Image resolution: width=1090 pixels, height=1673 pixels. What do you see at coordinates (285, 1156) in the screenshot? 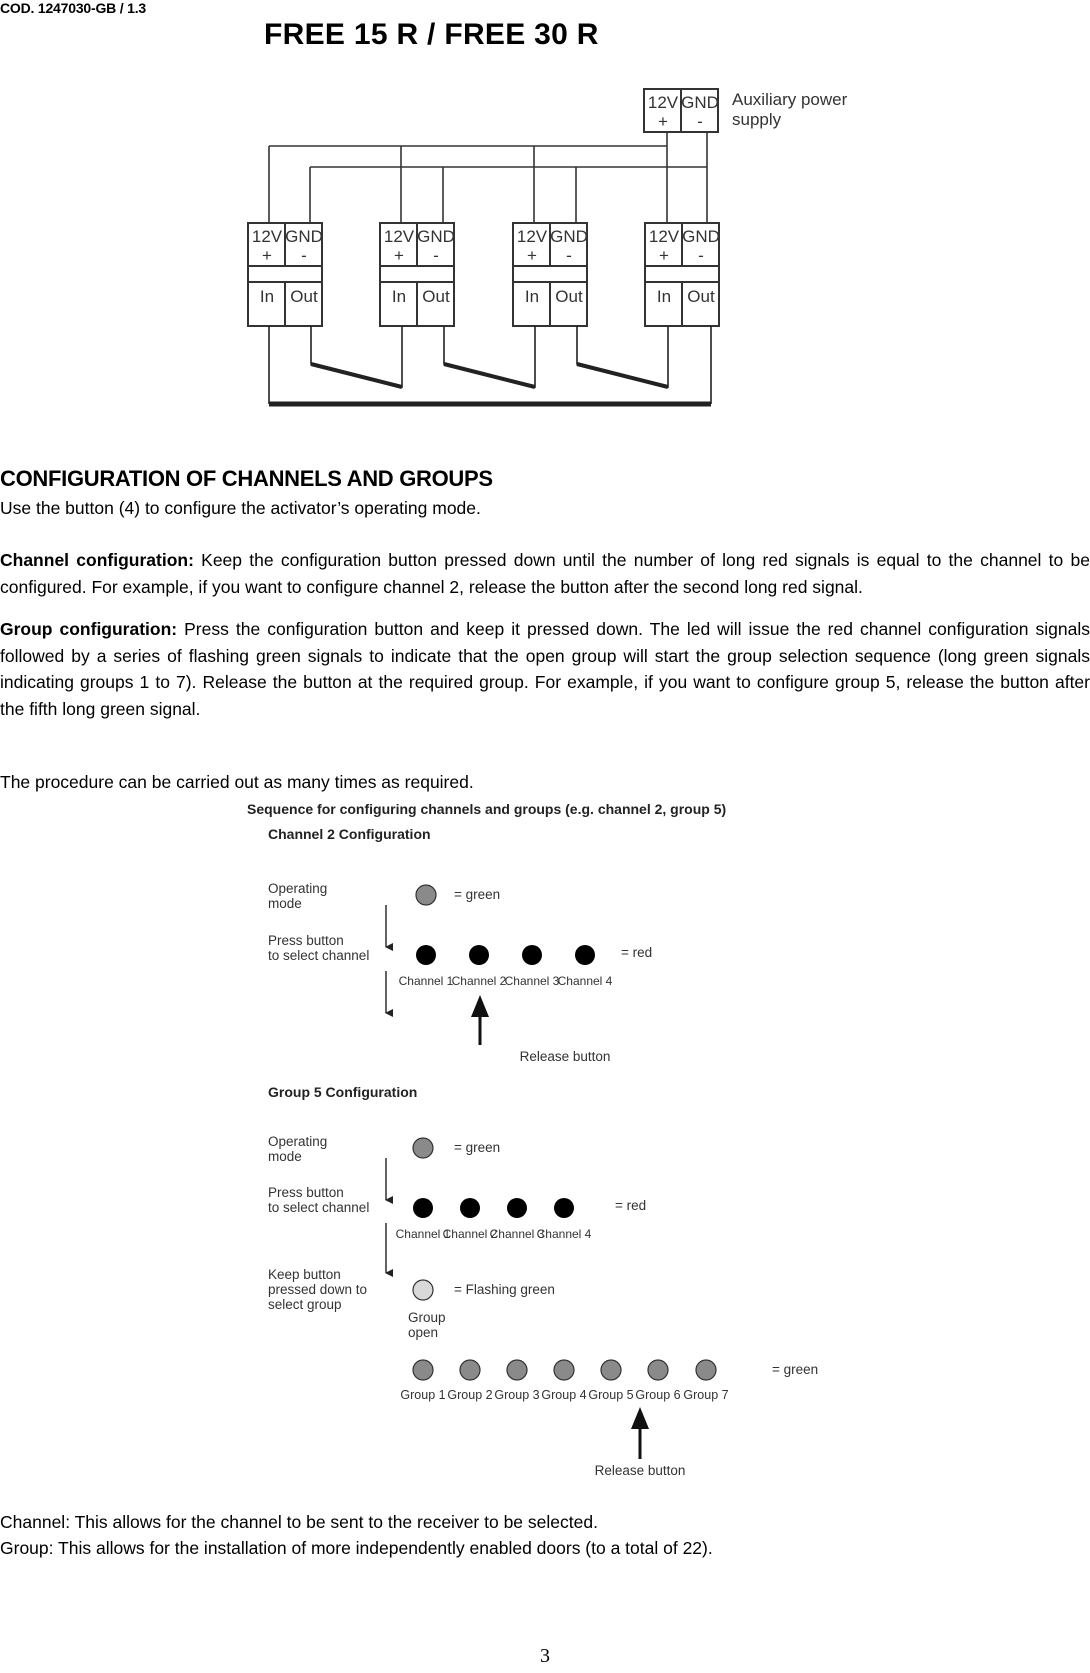
I see `group-block-operating-2: mode` at bounding box center [285, 1156].